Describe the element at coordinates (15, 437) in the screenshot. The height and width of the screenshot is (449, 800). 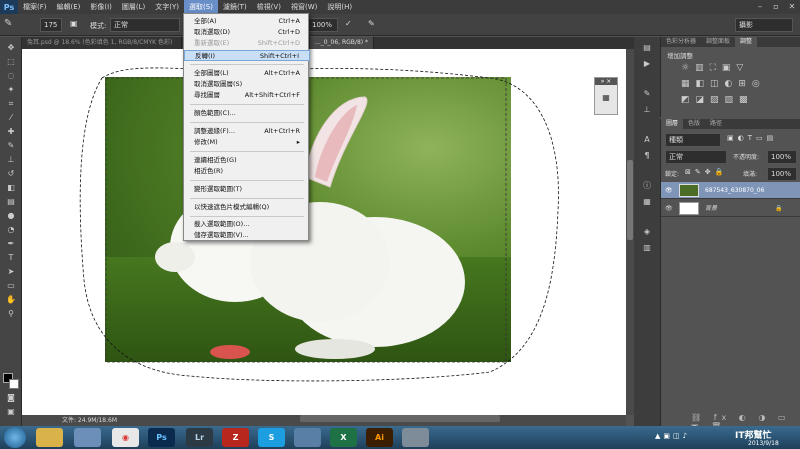
I see `start-button` at that location.